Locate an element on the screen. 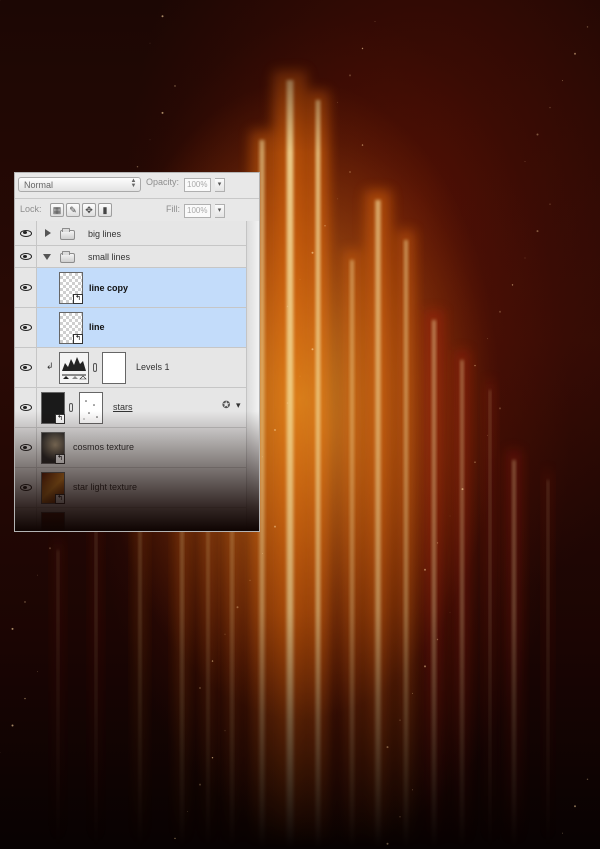  layer-star-light-texture: ↰ star light texture is located at coordinates (130, 488).